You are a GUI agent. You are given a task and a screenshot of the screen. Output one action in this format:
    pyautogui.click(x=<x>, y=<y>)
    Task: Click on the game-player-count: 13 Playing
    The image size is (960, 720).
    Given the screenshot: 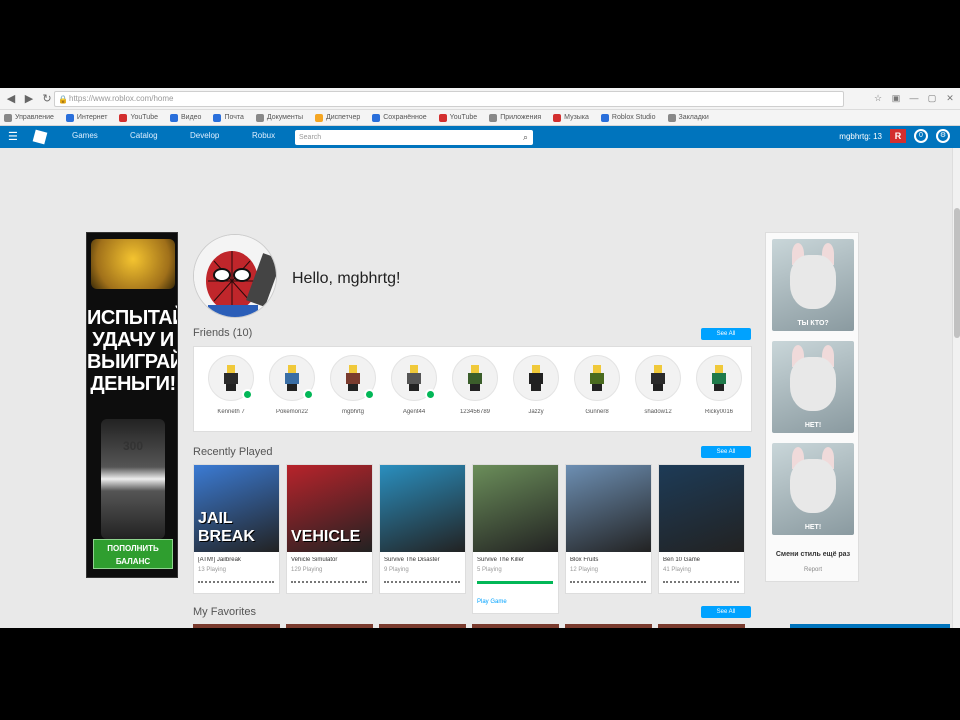 What is the action you would take?
    pyautogui.click(x=212, y=570)
    